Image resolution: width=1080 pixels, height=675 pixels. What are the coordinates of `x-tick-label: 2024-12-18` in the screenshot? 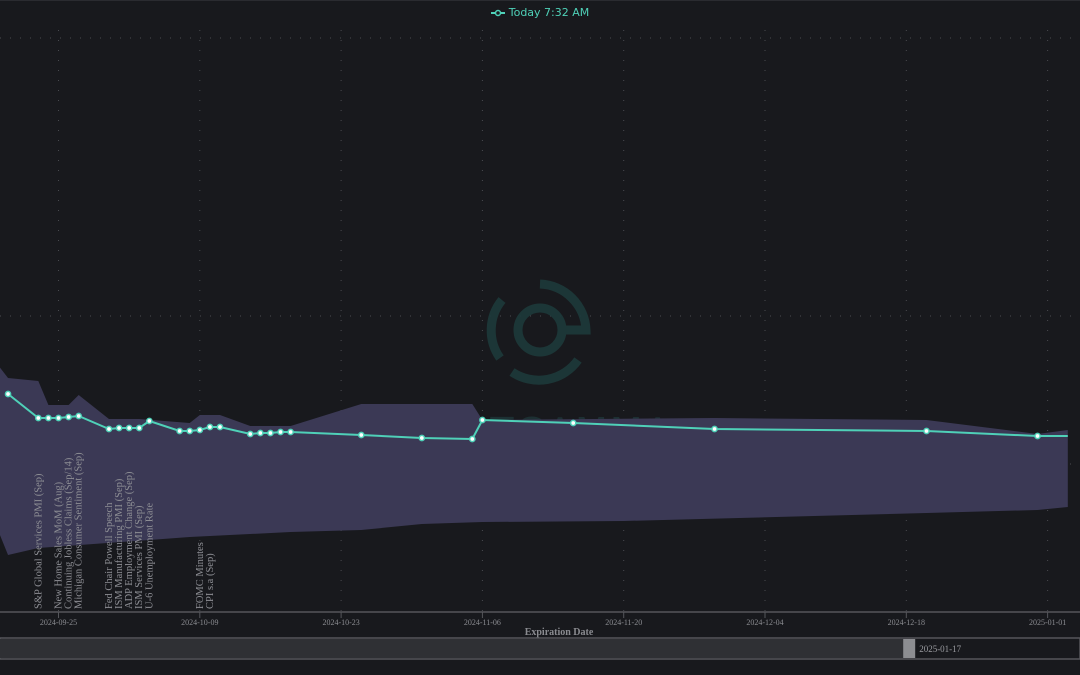 It's located at (906, 622).